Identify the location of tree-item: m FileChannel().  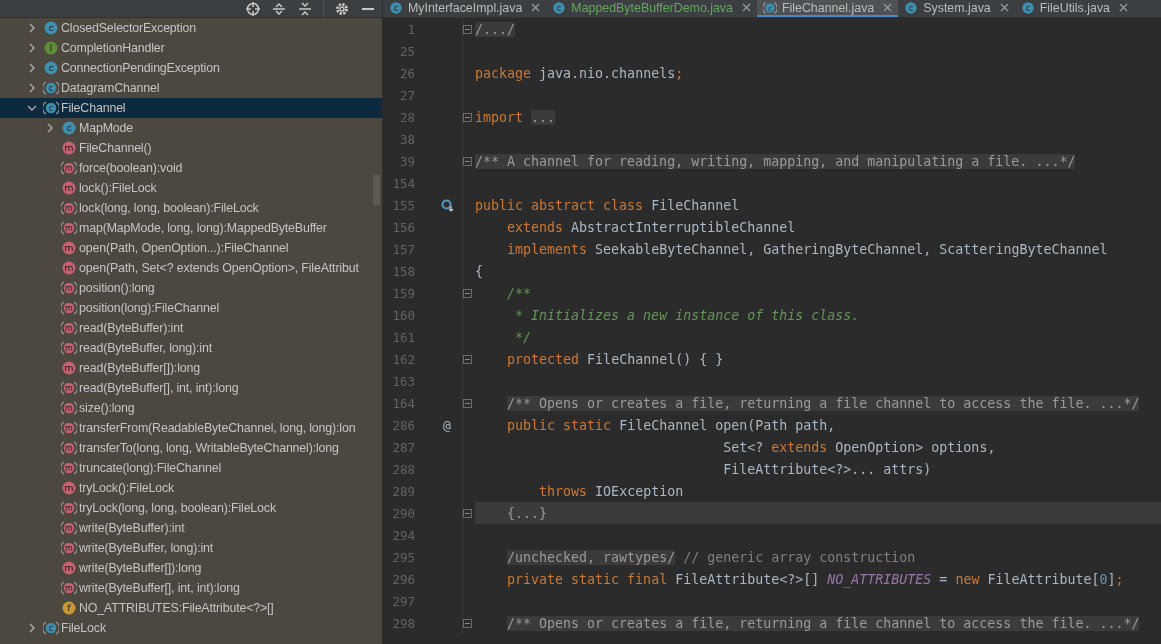
(191, 148).